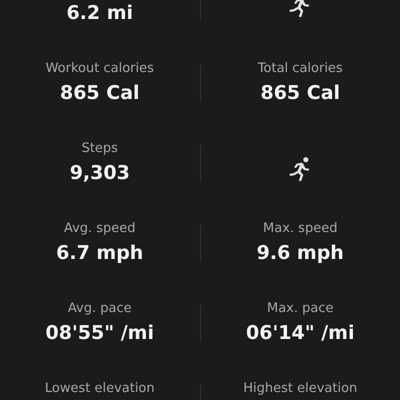  I want to click on stat-value: 9,303, so click(100, 173).